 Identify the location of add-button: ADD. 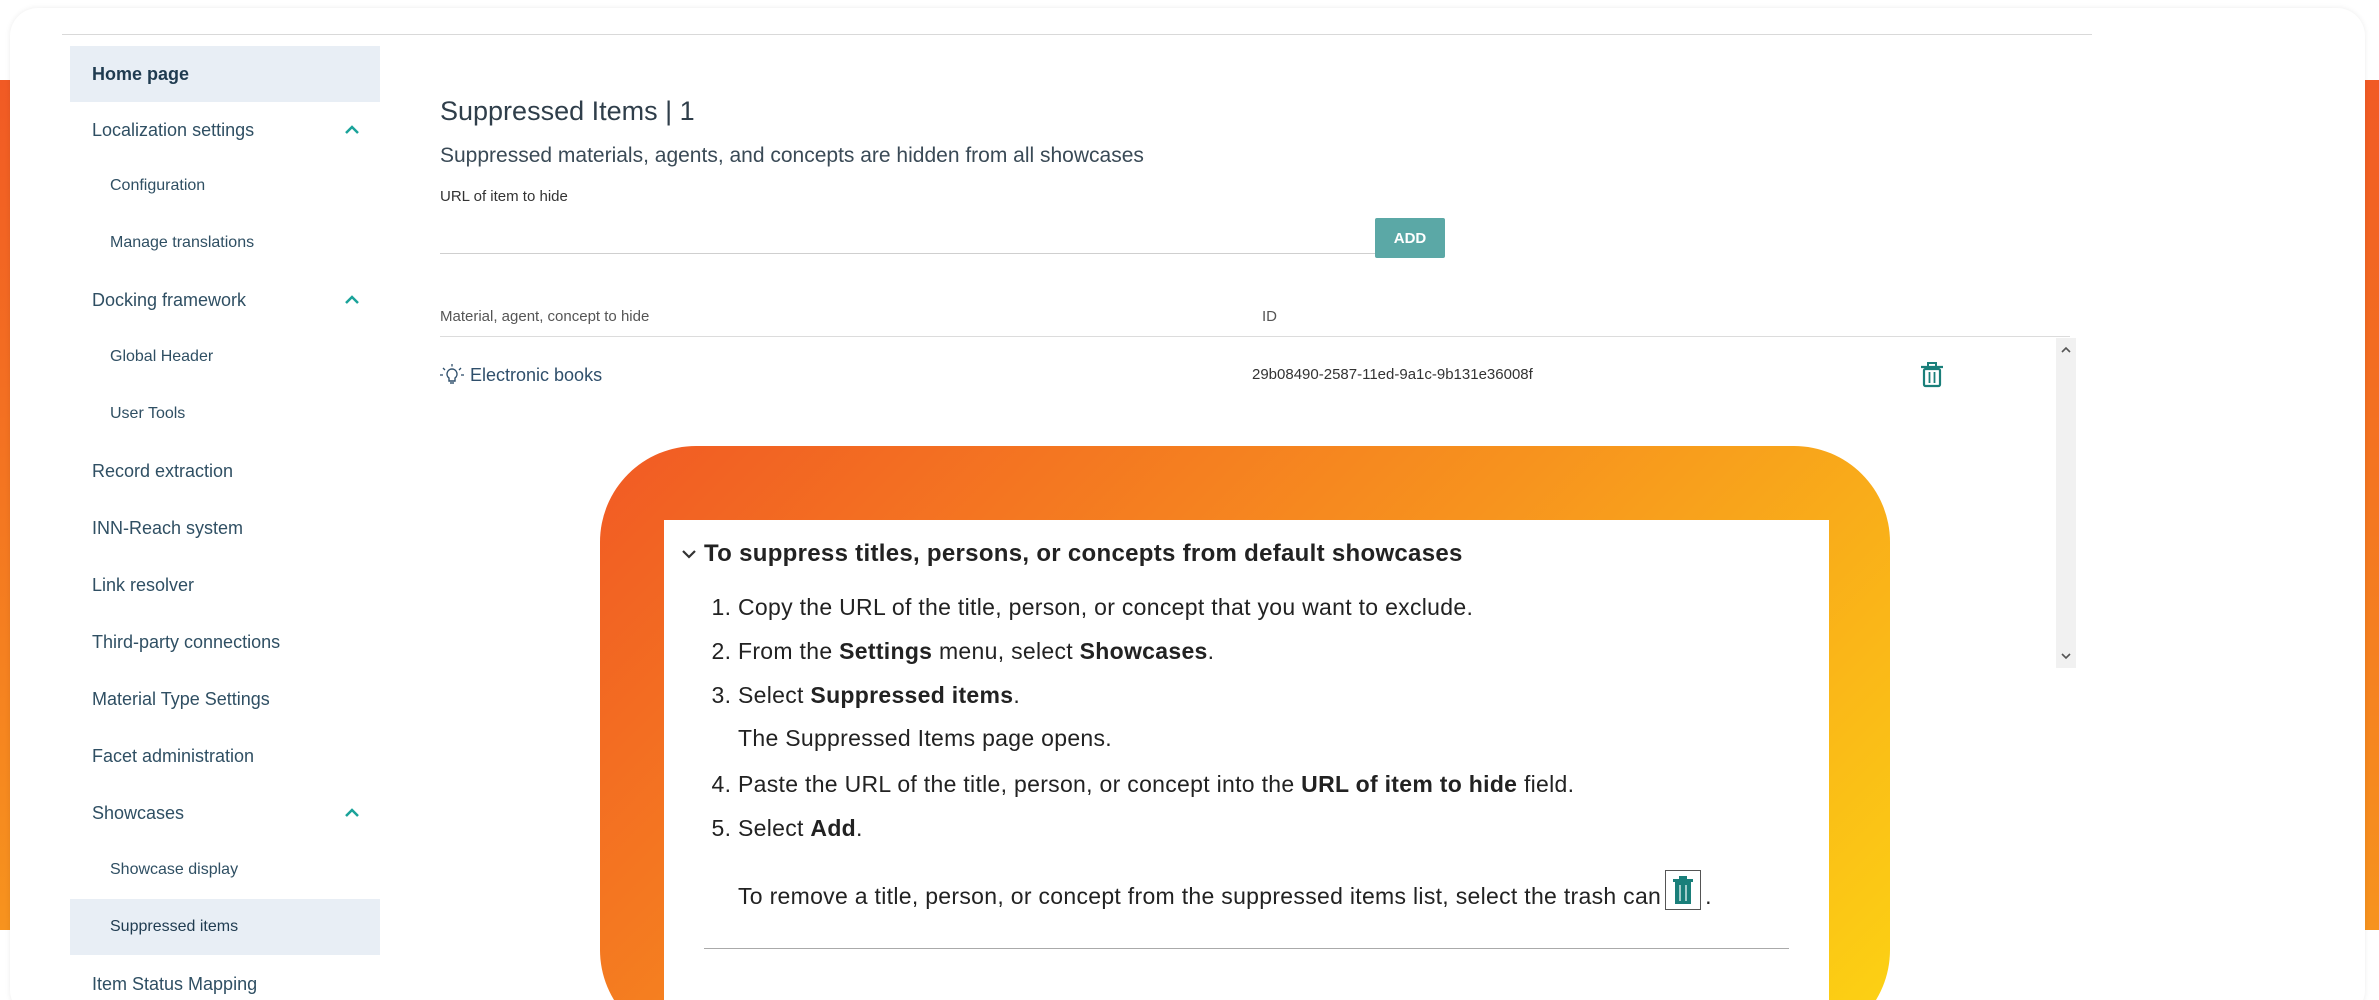
(1410, 238).